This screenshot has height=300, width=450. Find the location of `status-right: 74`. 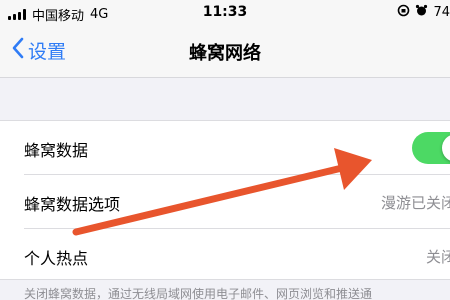

status-right: 74 is located at coordinates (423, 12).